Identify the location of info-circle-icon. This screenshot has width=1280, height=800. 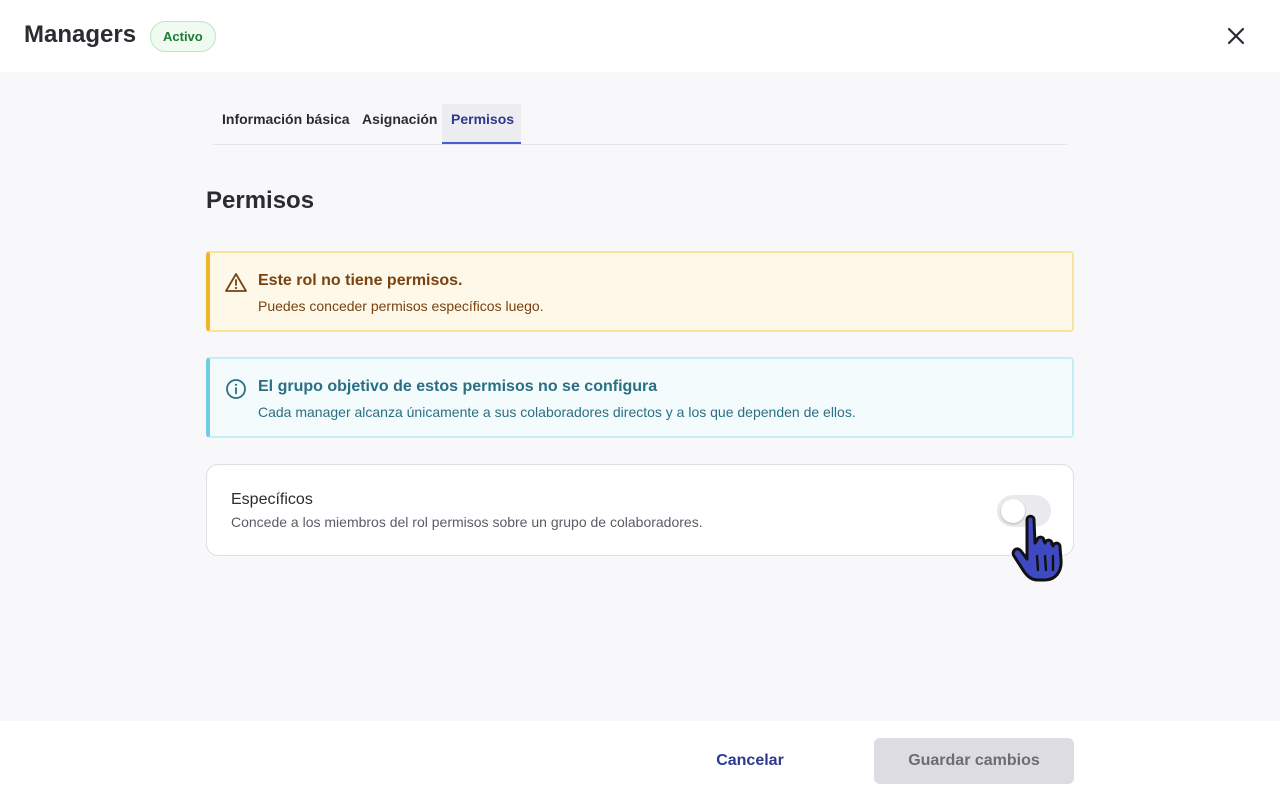
(236, 389).